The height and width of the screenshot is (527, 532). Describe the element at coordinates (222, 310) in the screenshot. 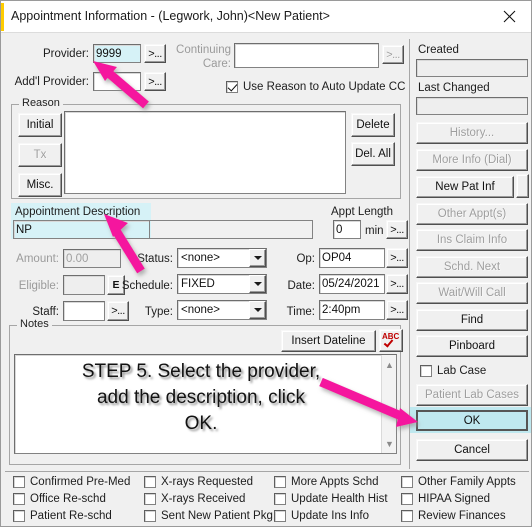

I see `type-combo: <none>` at that location.